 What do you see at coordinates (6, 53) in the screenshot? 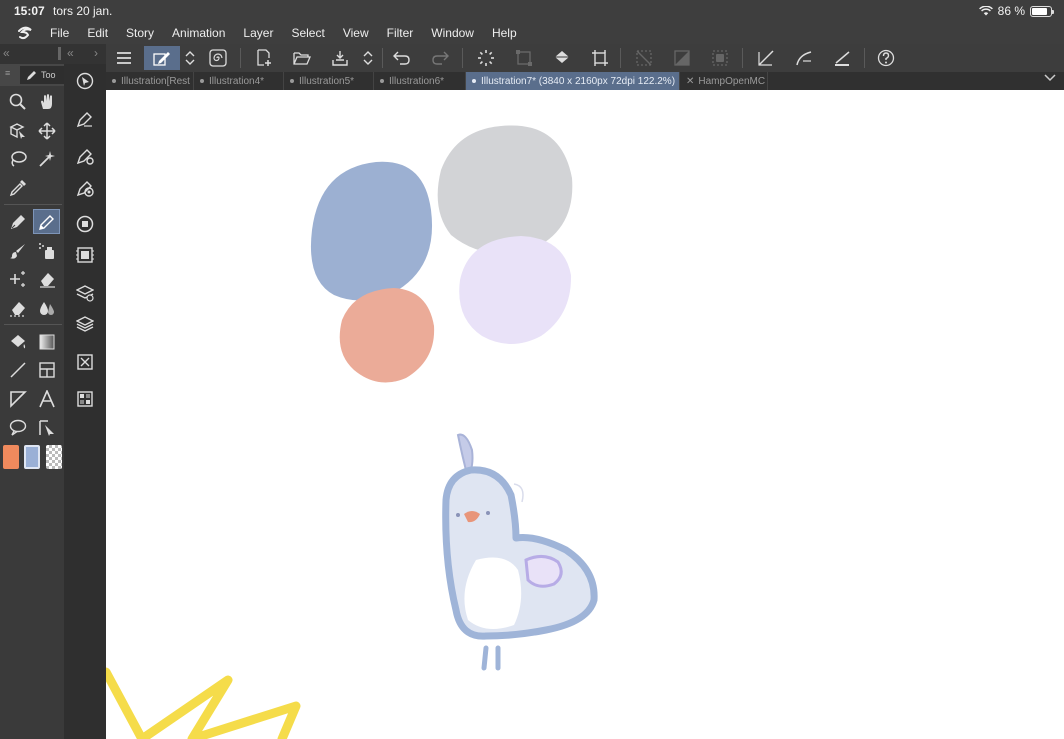
I see `collapse-left-icon: «` at bounding box center [6, 53].